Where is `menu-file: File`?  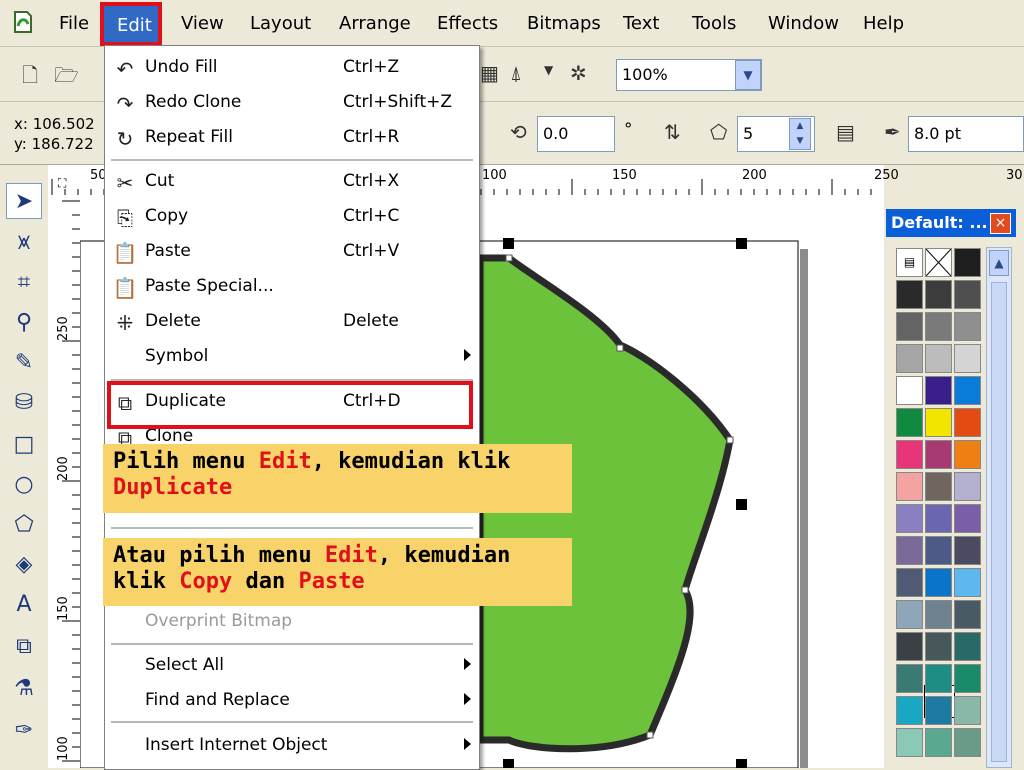
menu-file: File is located at coordinates (74, 23).